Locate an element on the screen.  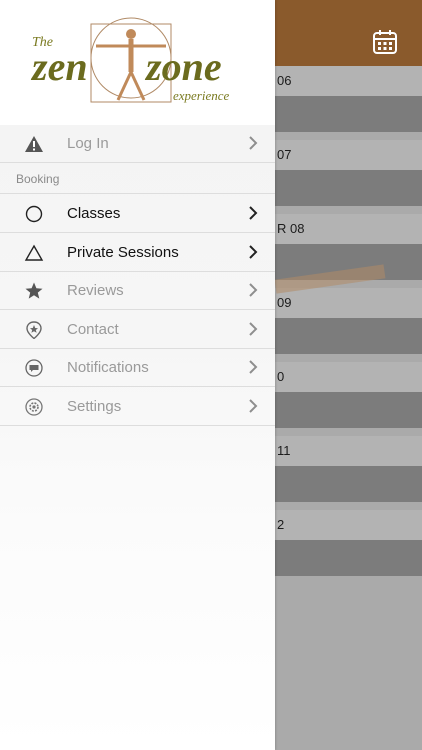
menu-item-log-in: Log In is located at coordinates (137, 144).